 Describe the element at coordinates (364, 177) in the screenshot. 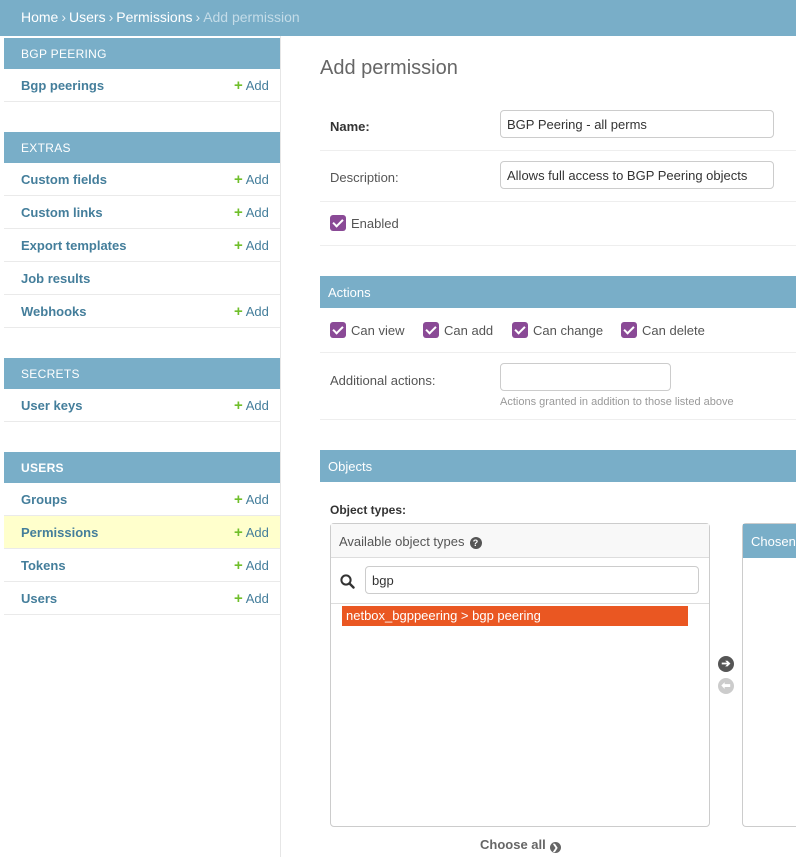

I see `description-label: Description:` at that location.